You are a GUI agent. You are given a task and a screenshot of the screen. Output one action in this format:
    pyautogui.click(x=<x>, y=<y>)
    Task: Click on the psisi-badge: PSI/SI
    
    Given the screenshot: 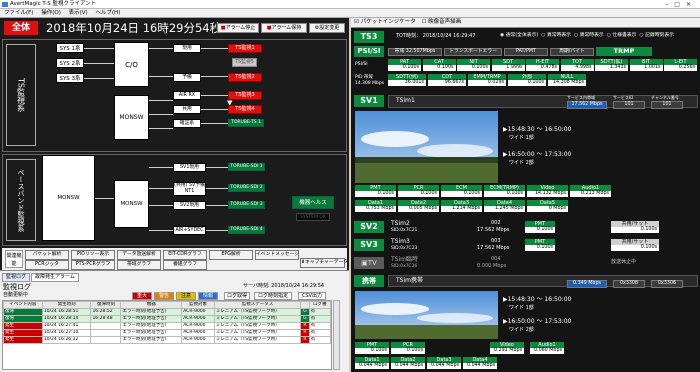 What is the action you would take?
    pyautogui.click(x=369, y=51)
    